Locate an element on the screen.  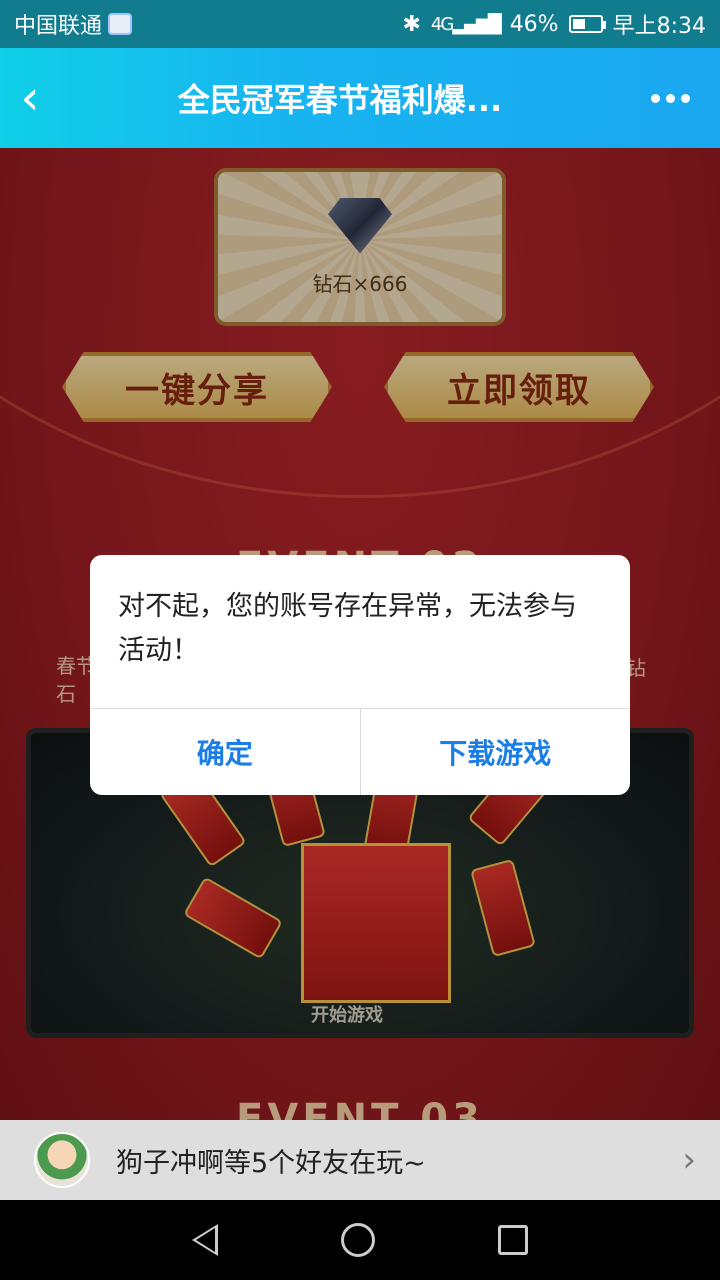
dialog-message: 对不起，您的账号存在异常，无法参与活动！ is located at coordinates (347, 628).